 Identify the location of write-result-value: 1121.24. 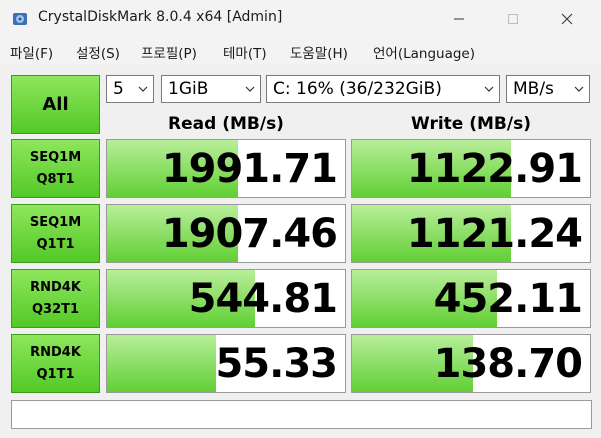
(494, 234).